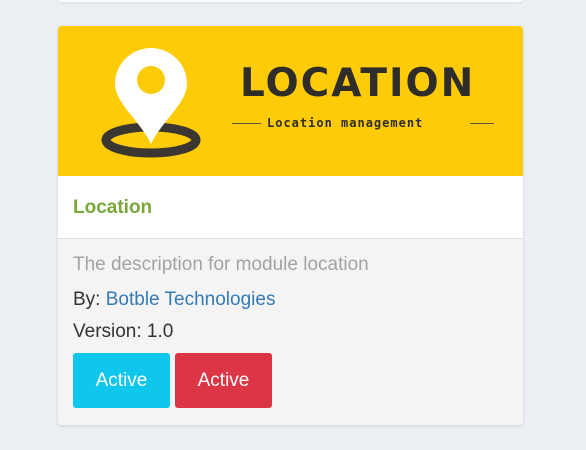 This screenshot has width=586, height=450. Describe the element at coordinates (191, 299) in the screenshot. I see `author-link: Botble Technologies` at that location.